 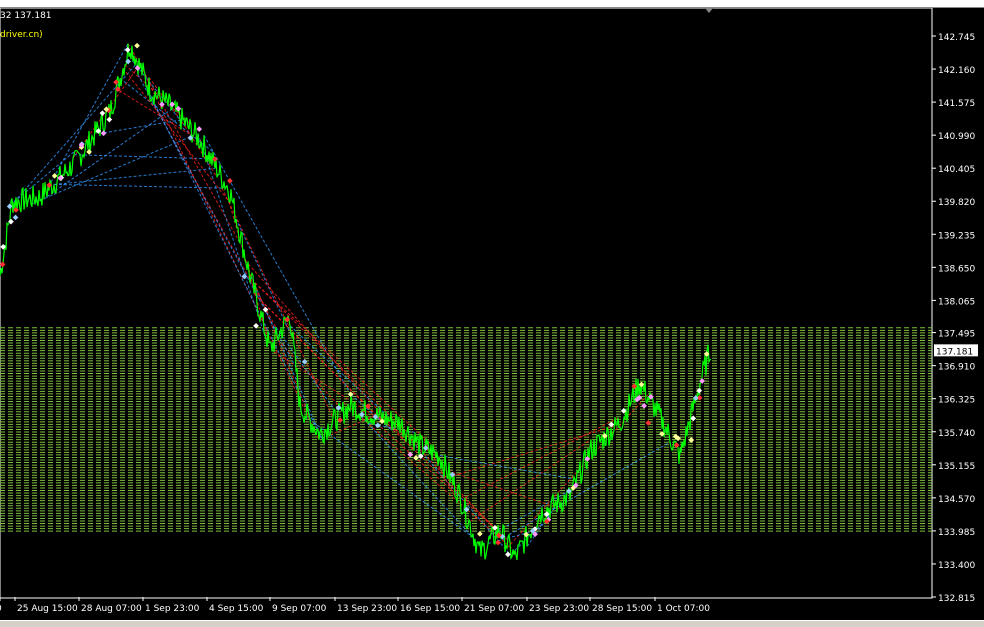 What do you see at coordinates (1, 609) in the screenshot?
I see `time-tick-label: 0` at bounding box center [1, 609].